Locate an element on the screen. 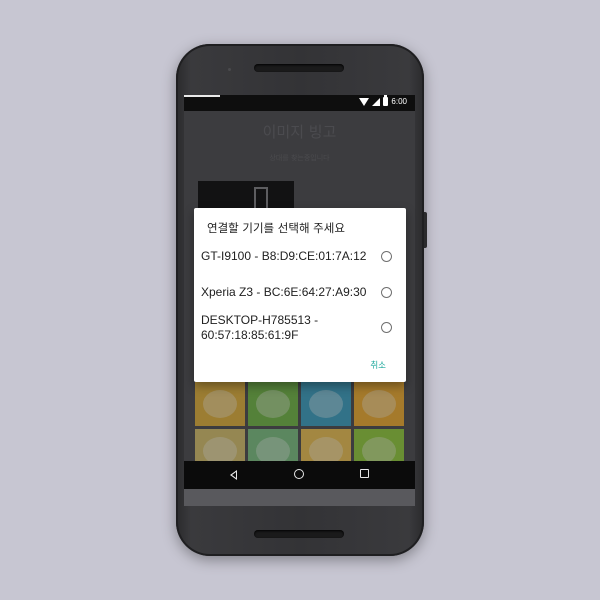 The image size is (600, 600). wifi-icon is located at coordinates (364, 101).